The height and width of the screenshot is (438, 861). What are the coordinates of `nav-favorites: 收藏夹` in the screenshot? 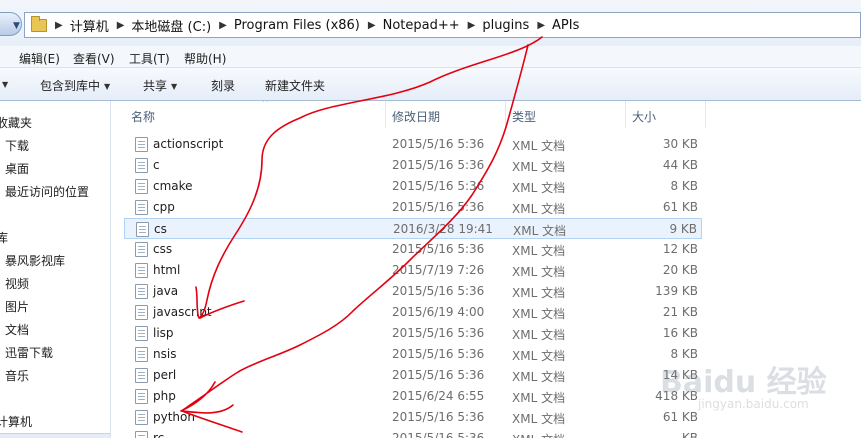 It's located at (16, 122).